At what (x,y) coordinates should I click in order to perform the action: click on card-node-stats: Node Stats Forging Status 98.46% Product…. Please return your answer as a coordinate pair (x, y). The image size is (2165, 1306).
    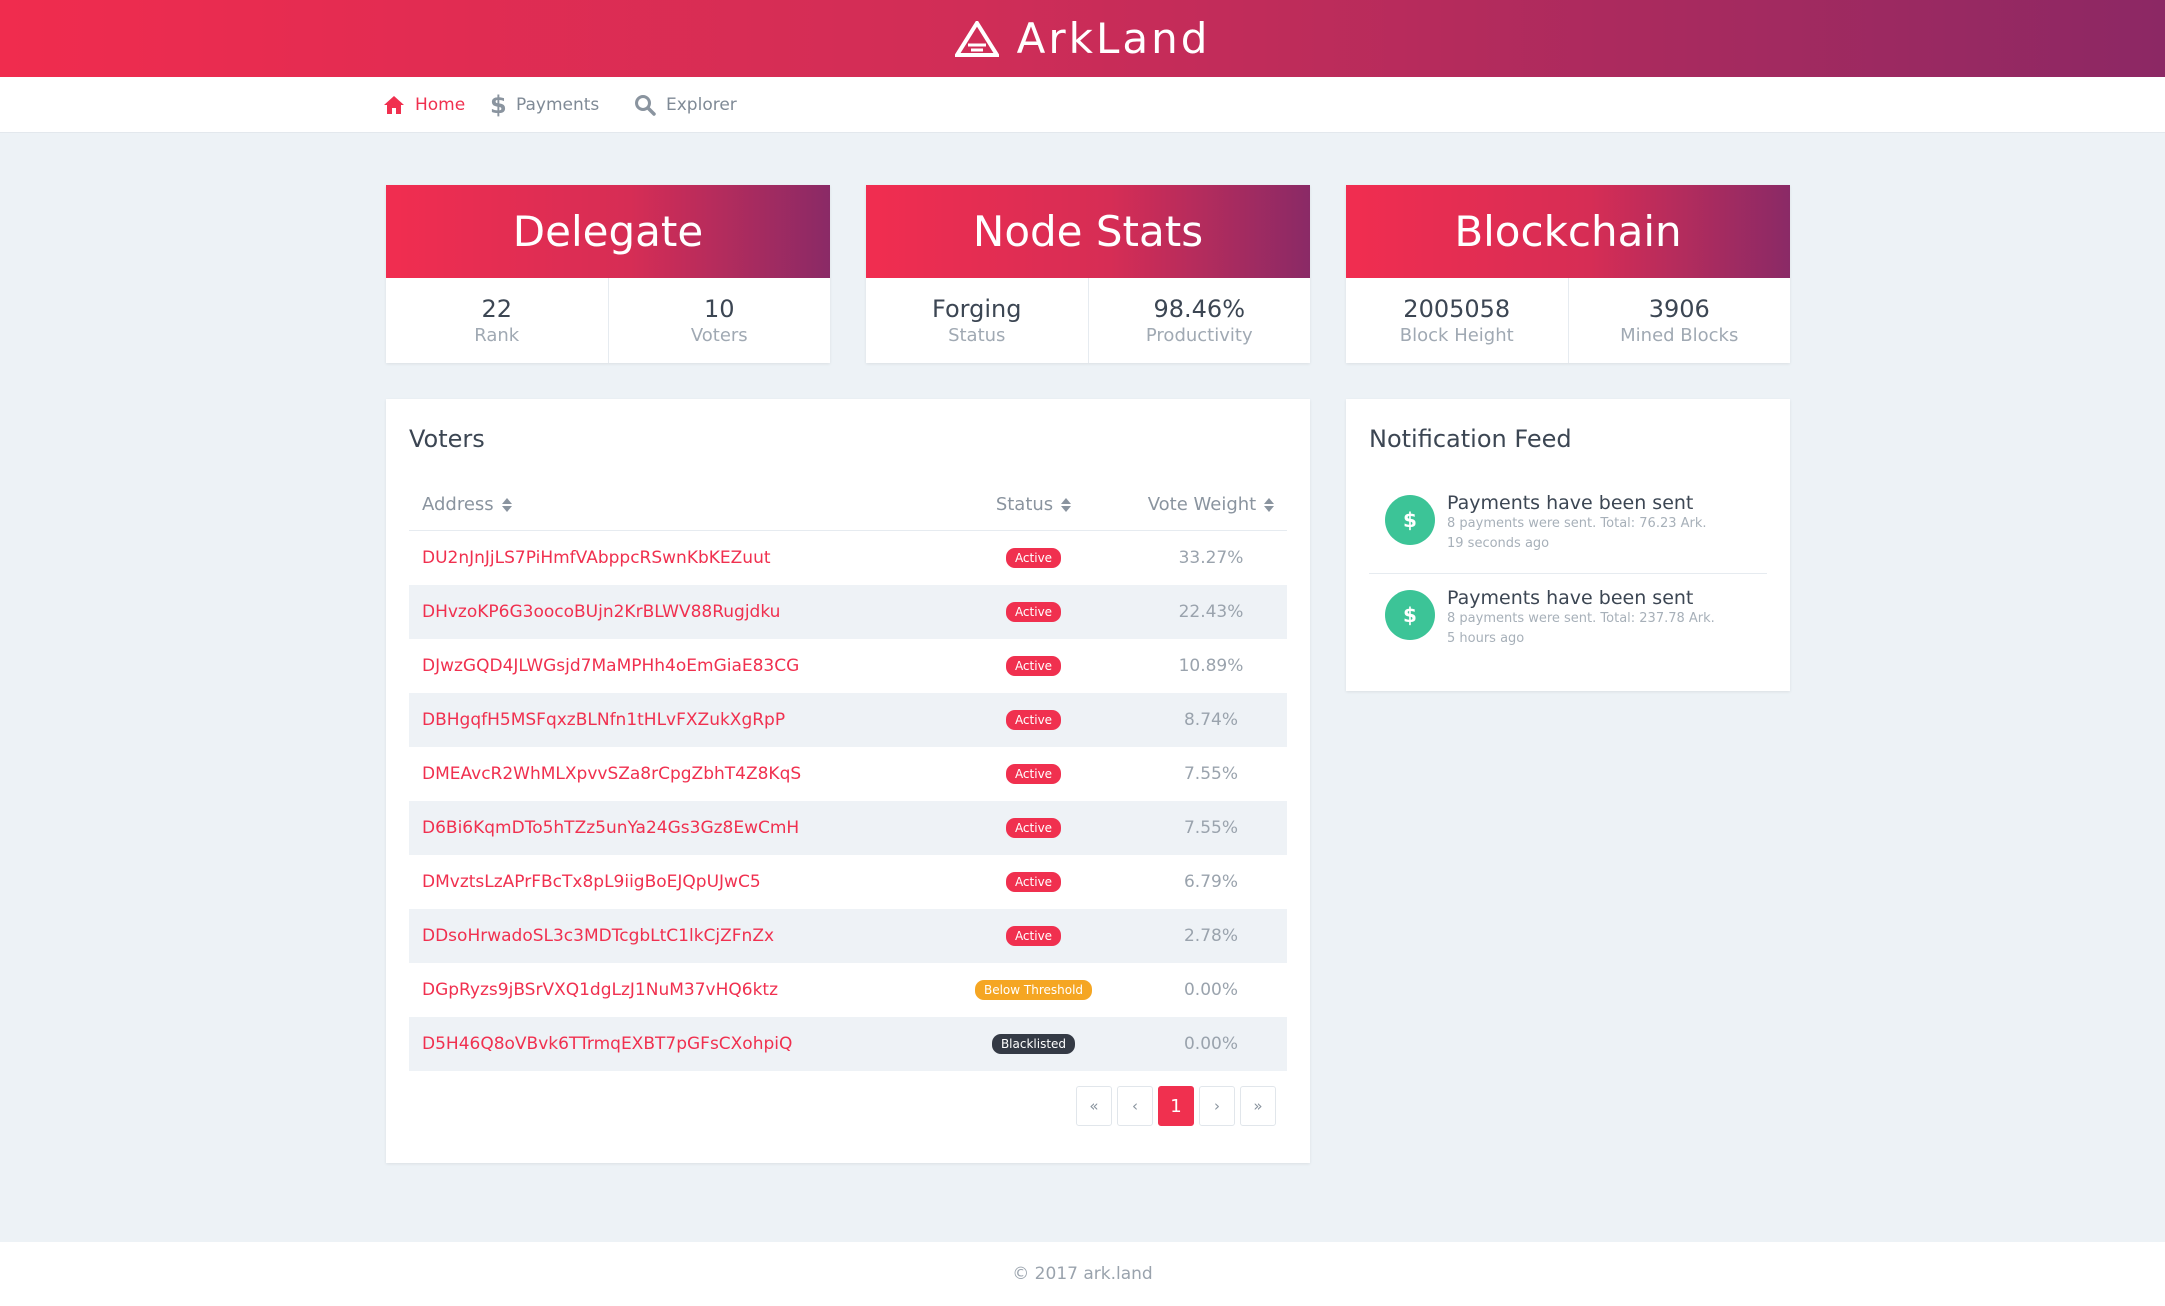
    Looking at the image, I should click on (1088, 274).